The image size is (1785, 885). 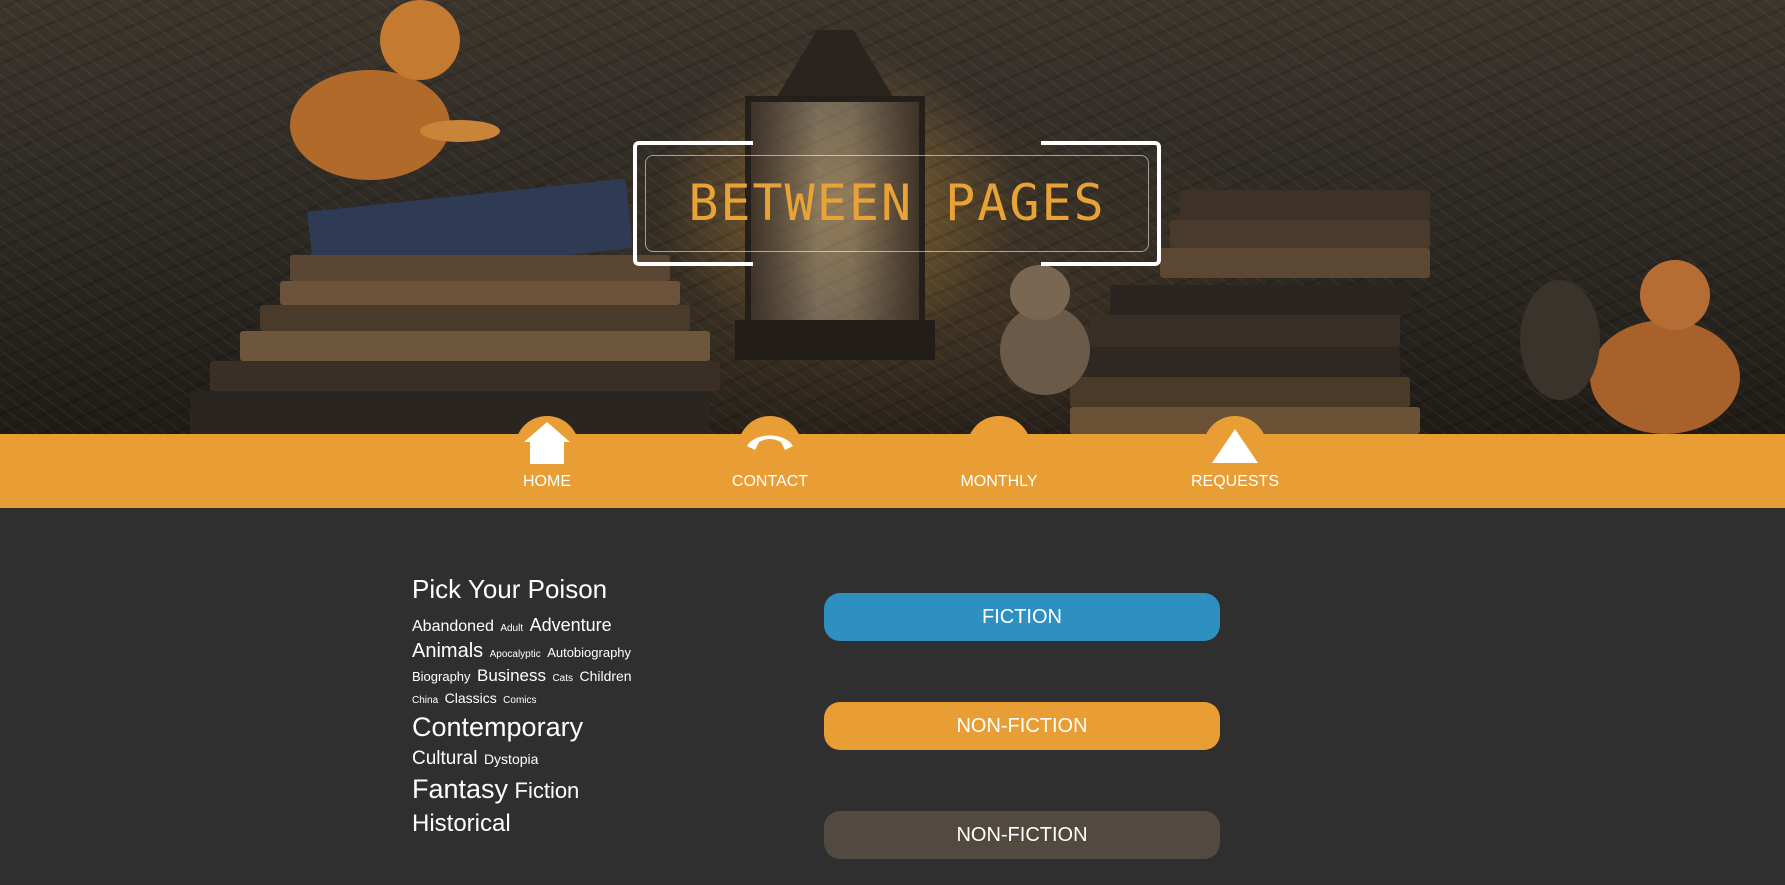 I want to click on calendar-icon, so click(x=999, y=444).